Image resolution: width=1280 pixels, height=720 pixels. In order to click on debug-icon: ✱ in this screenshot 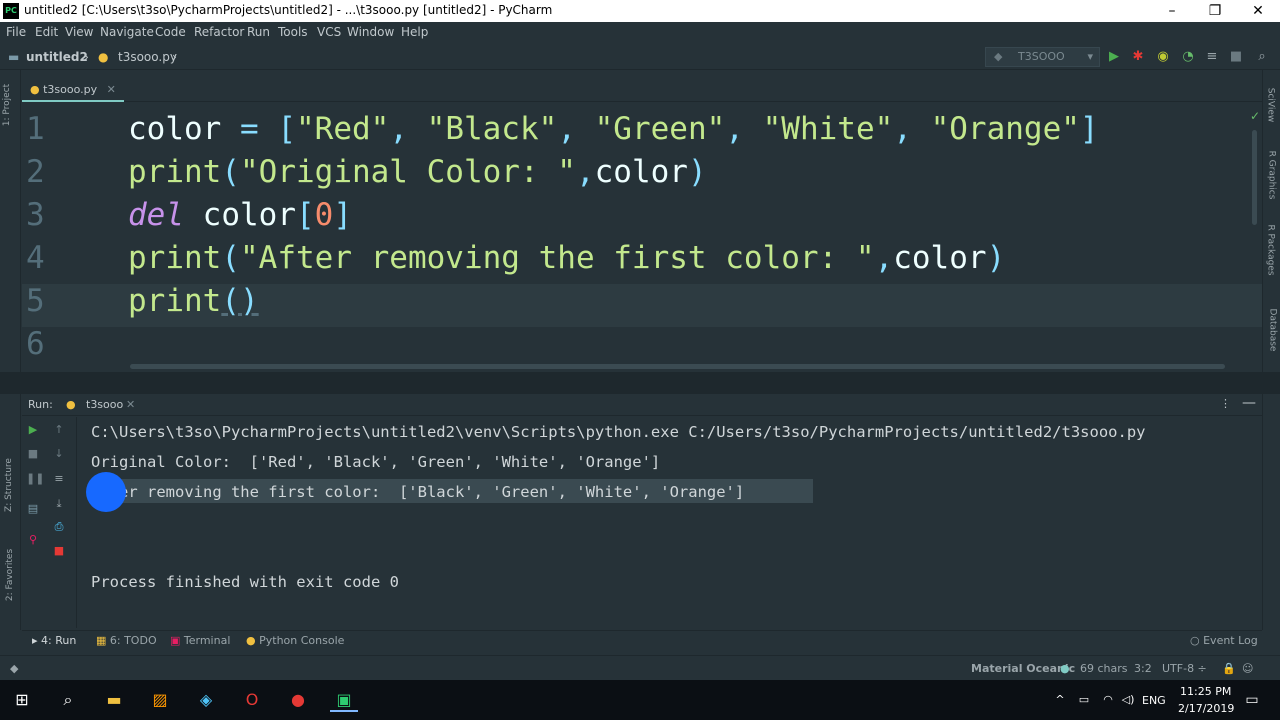, I will do `click(1138, 57)`.